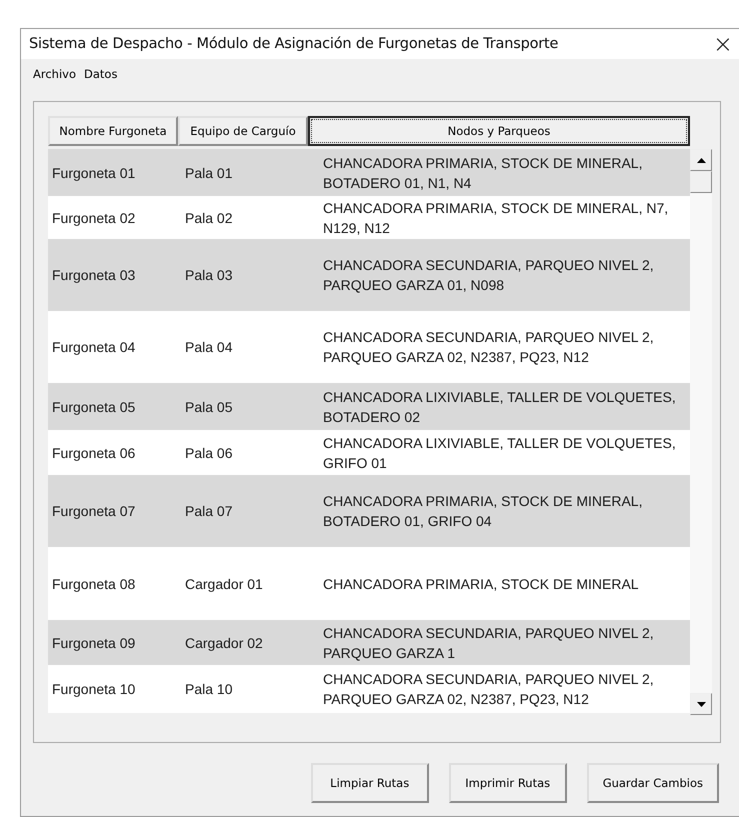  I want to click on scroll-down-button, so click(701, 704).